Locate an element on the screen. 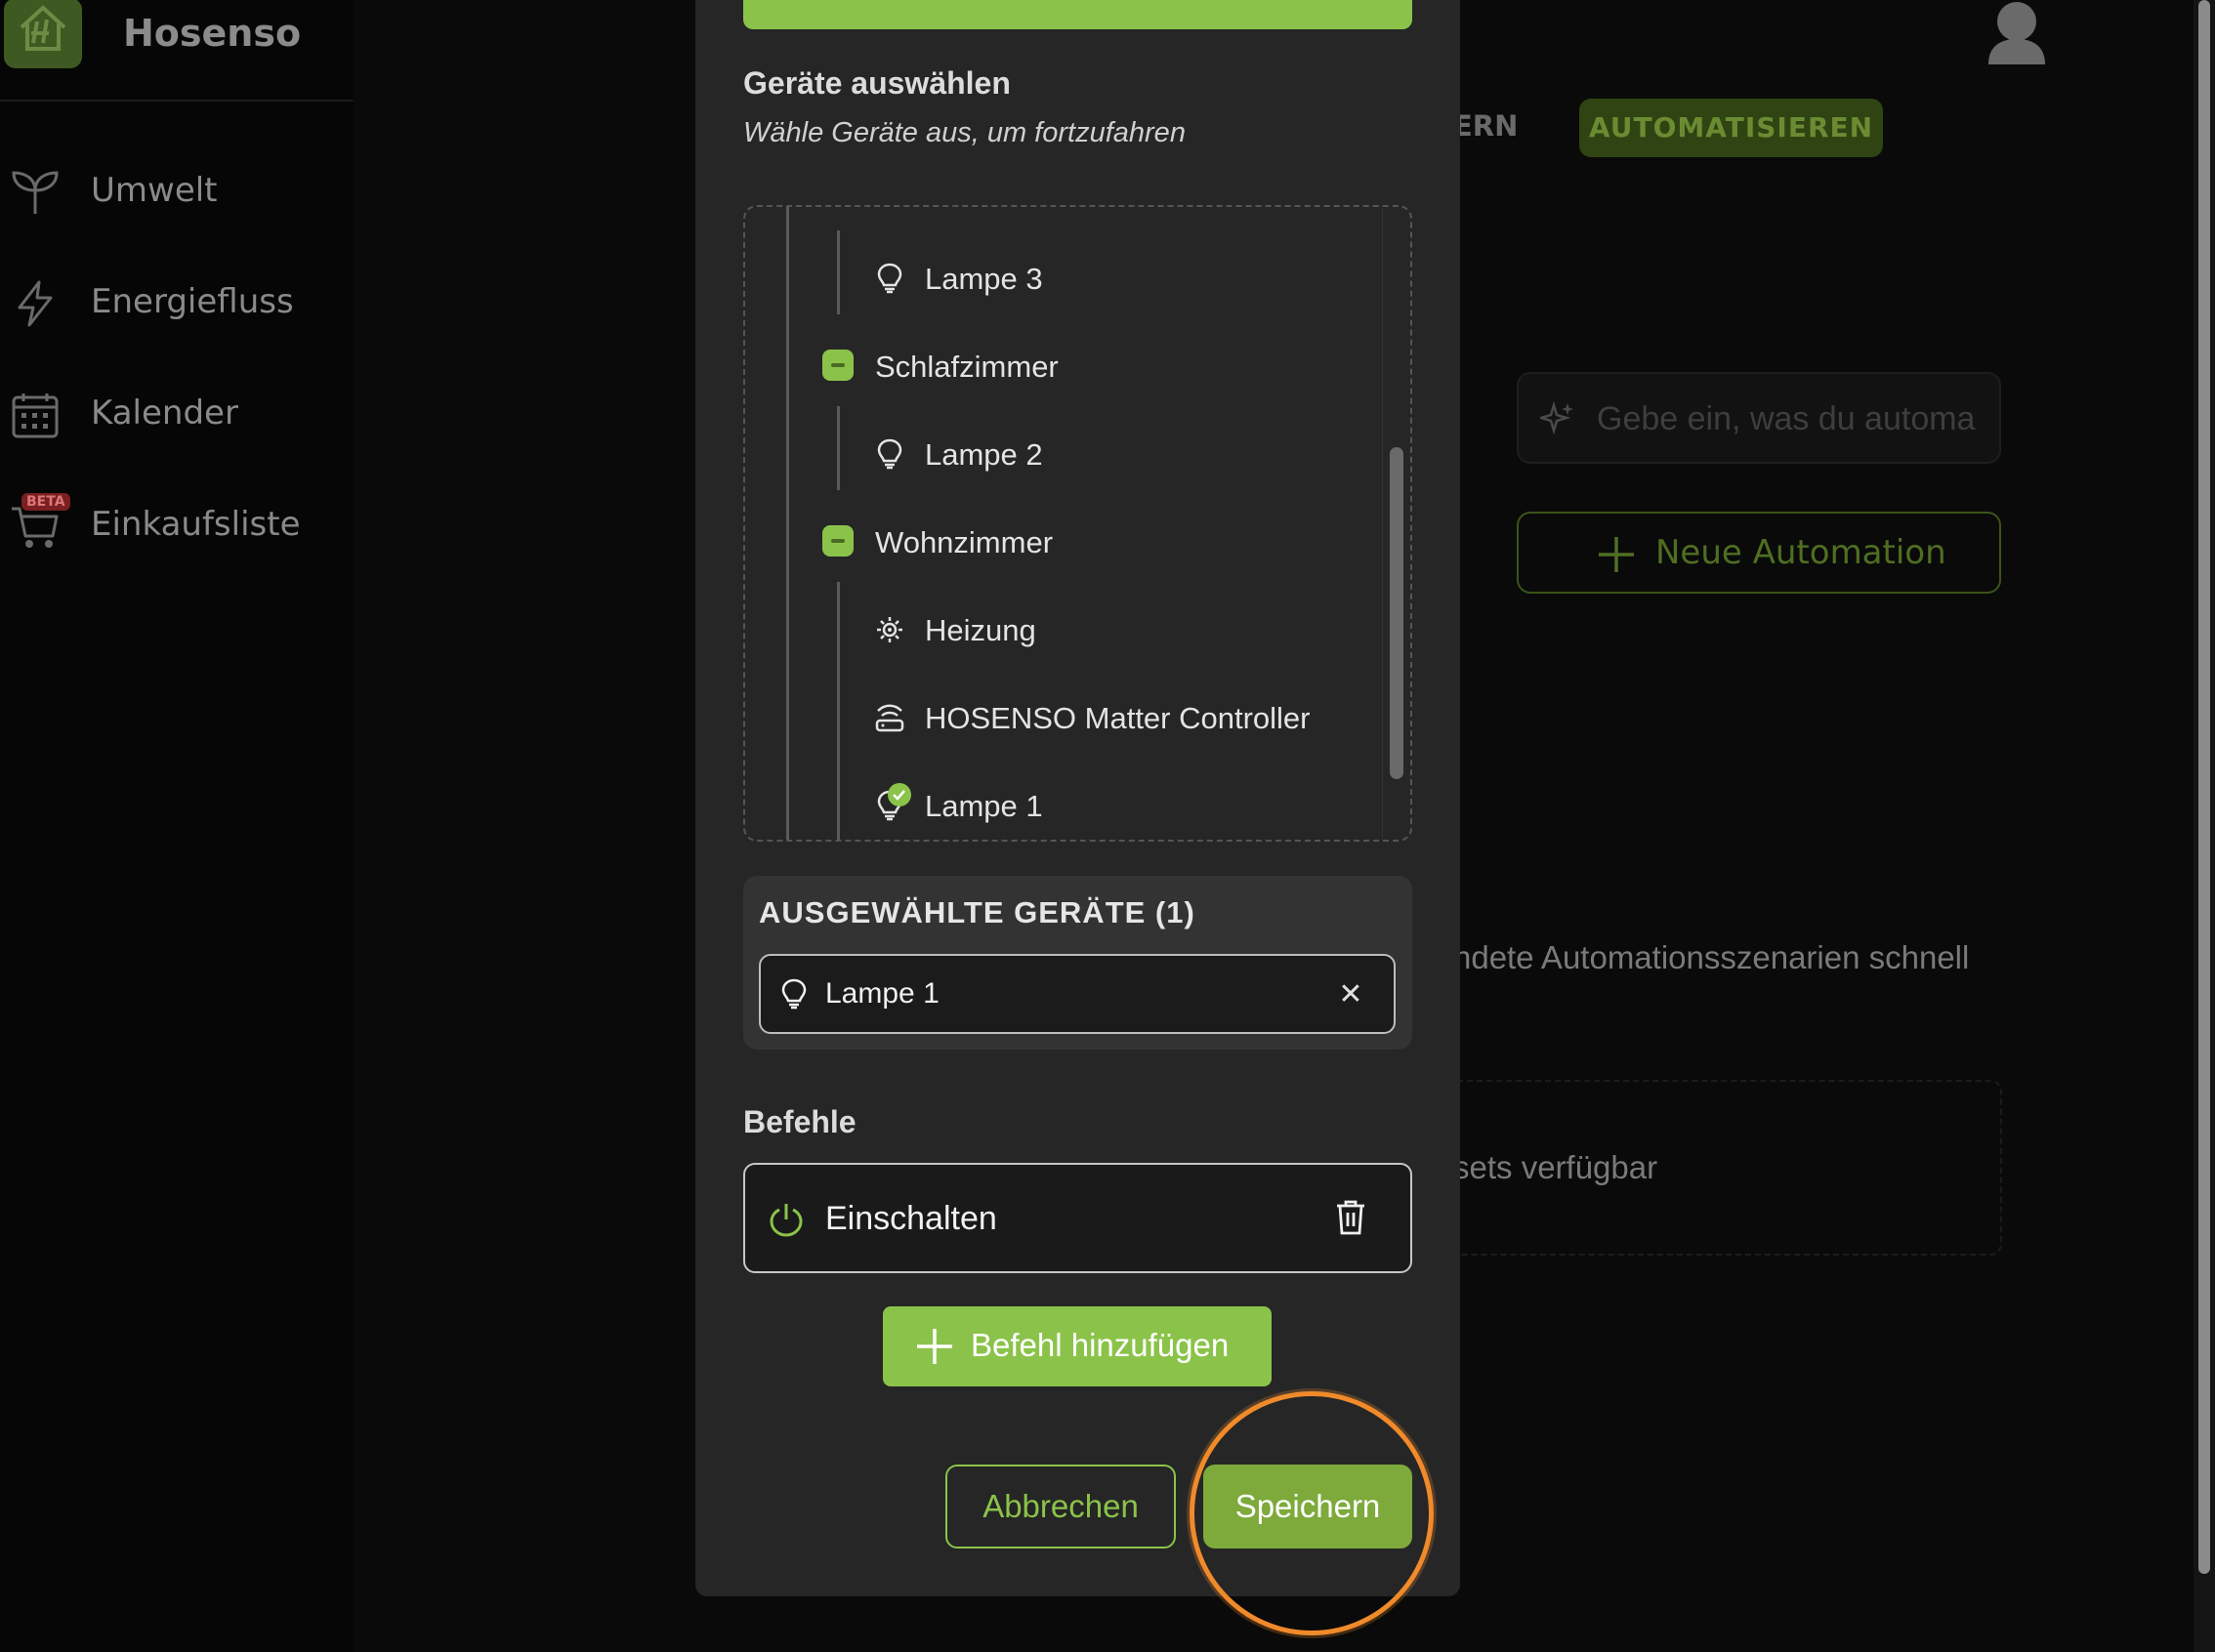 Image resolution: width=2215 pixels, height=1652 pixels. beta-badge: BETA is located at coordinates (45, 502).